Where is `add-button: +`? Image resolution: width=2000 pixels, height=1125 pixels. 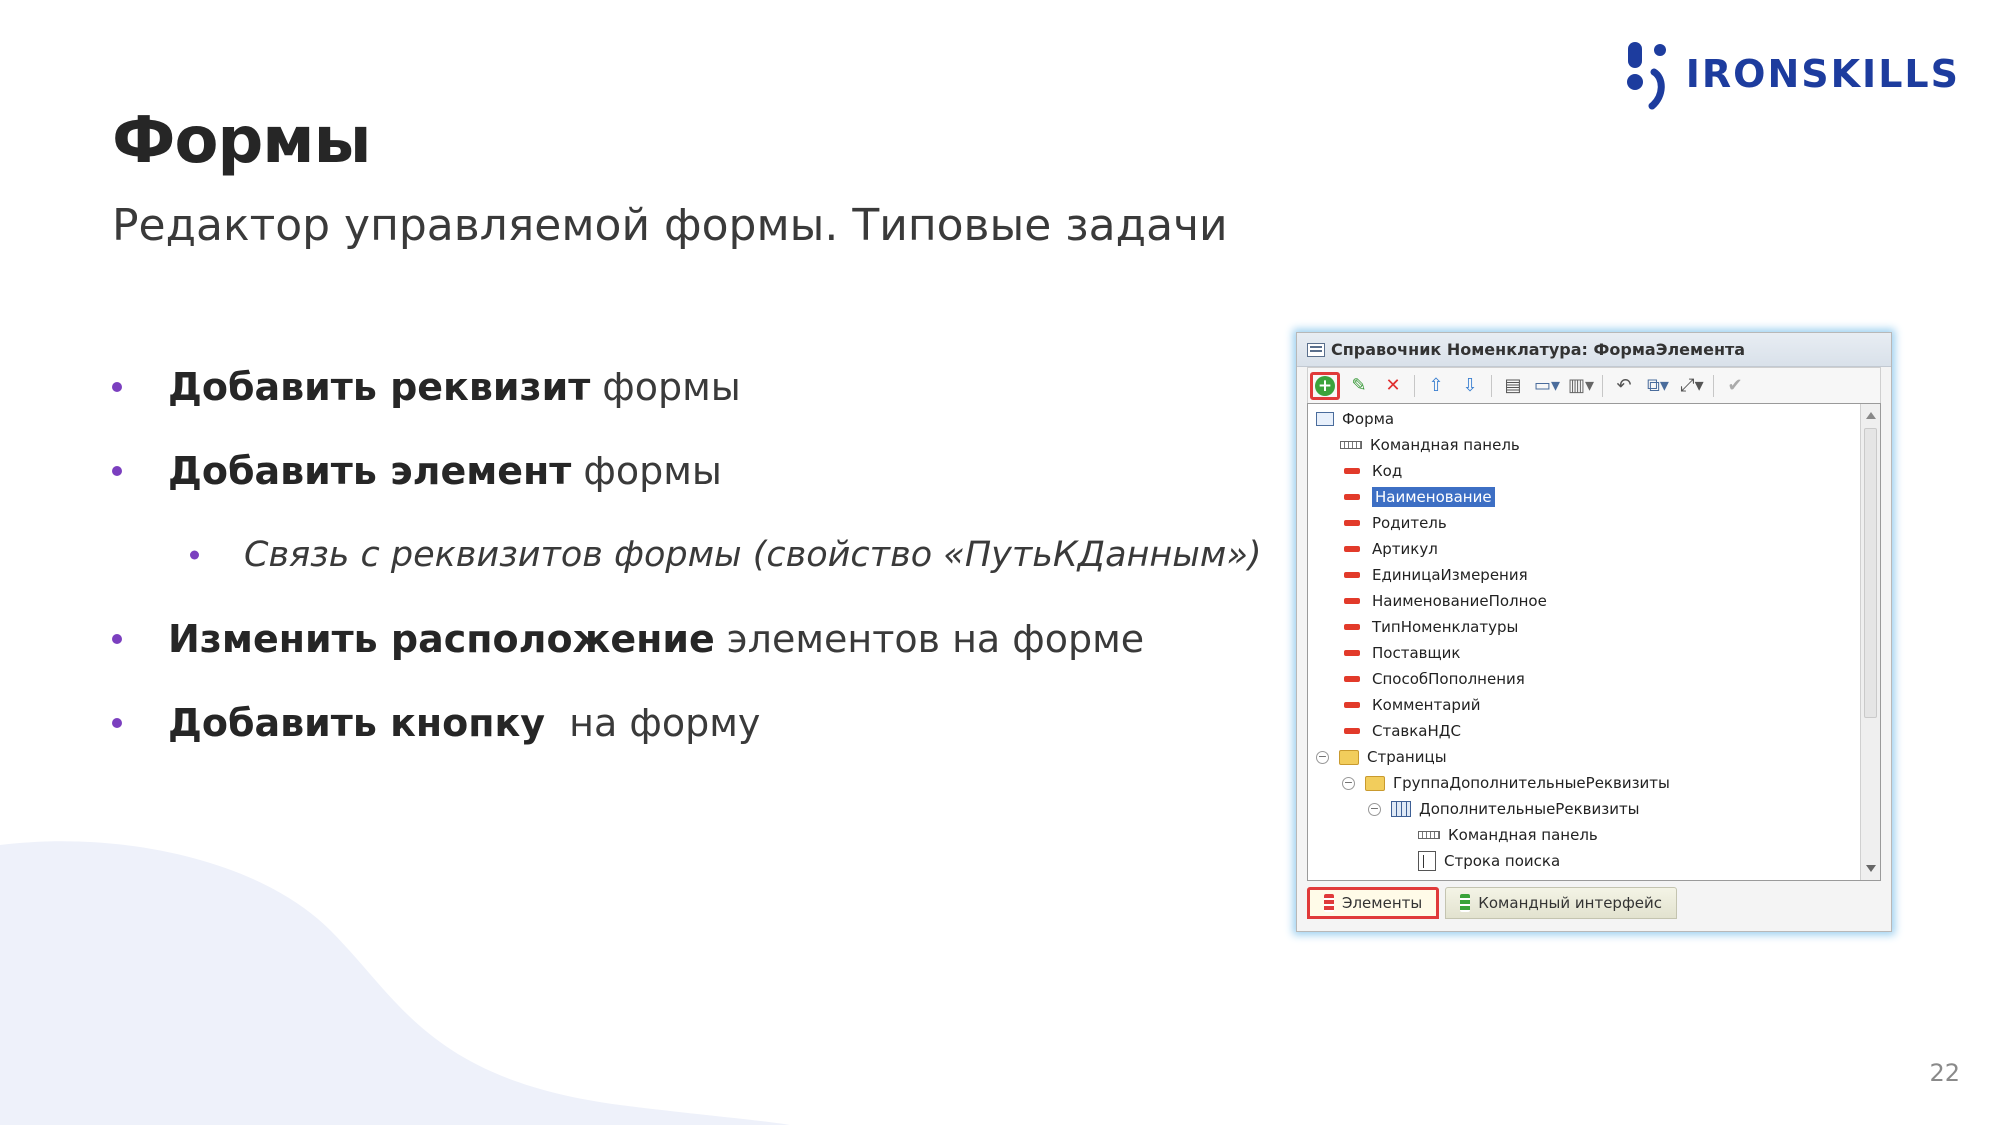 add-button: + is located at coordinates (1325, 385).